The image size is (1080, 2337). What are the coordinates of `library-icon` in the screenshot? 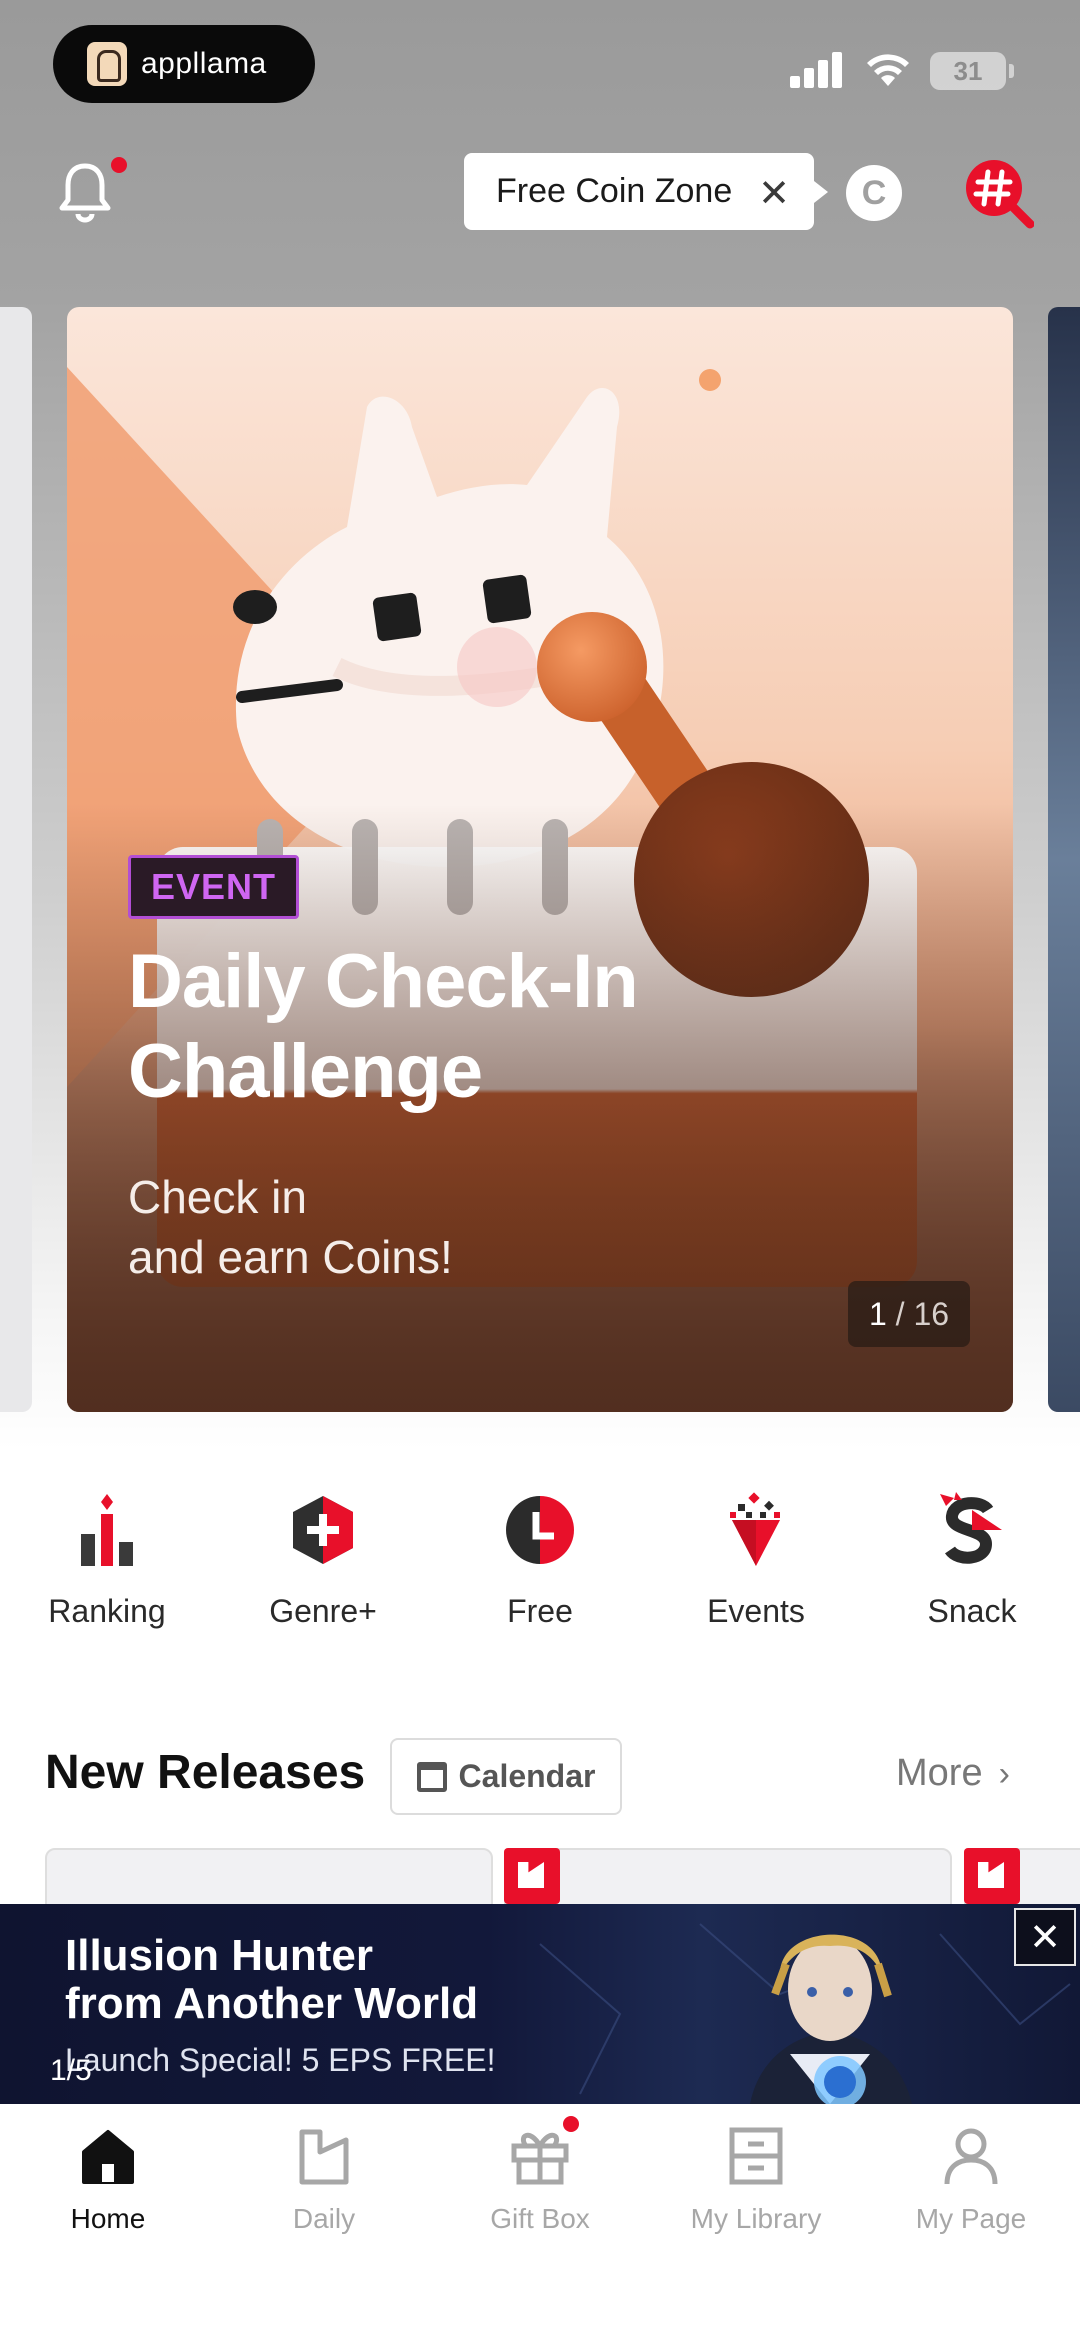 It's located at (756, 2156).